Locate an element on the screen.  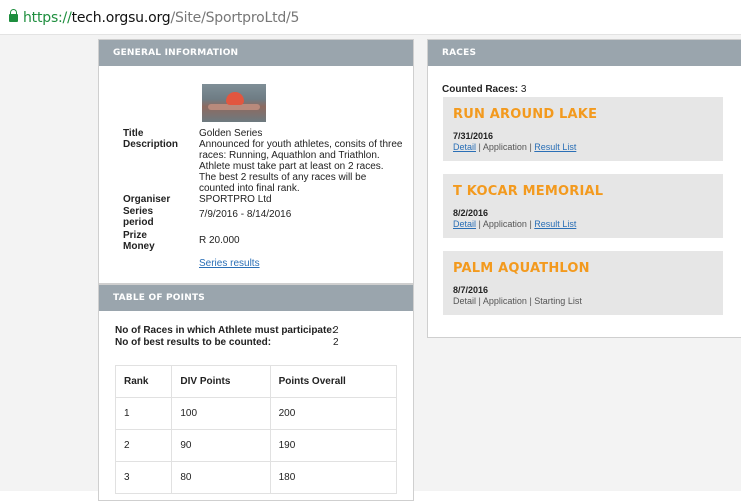
info-row-series-period: Series period 7/9/2016 - 8/14/2016 is located at coordinates (263, 217).